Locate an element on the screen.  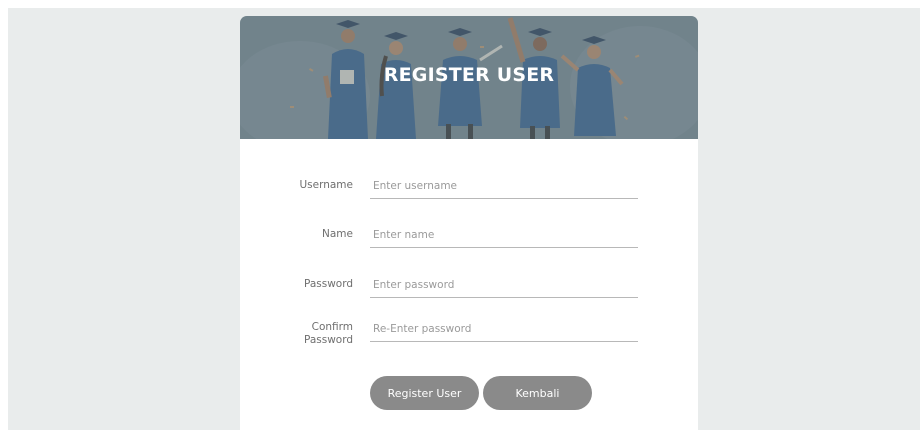
name-input is located at coordinates (504, 235).